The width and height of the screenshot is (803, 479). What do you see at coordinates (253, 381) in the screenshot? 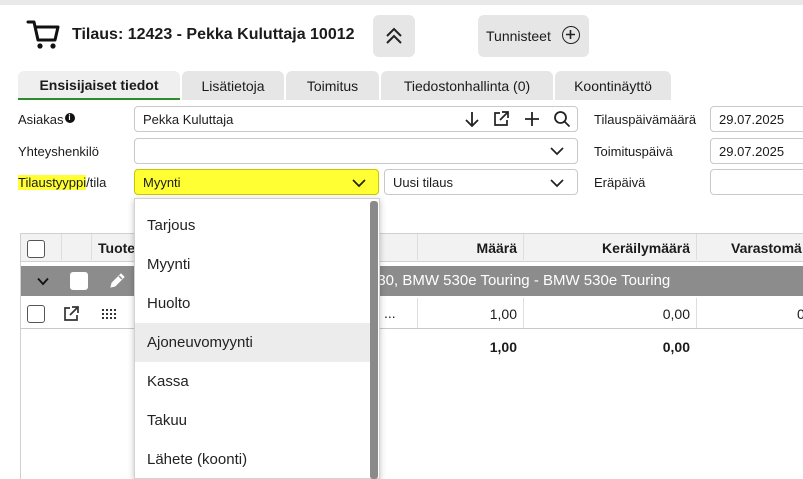
I see `option-kassa: Kassa` at bounding box center [253, 381].